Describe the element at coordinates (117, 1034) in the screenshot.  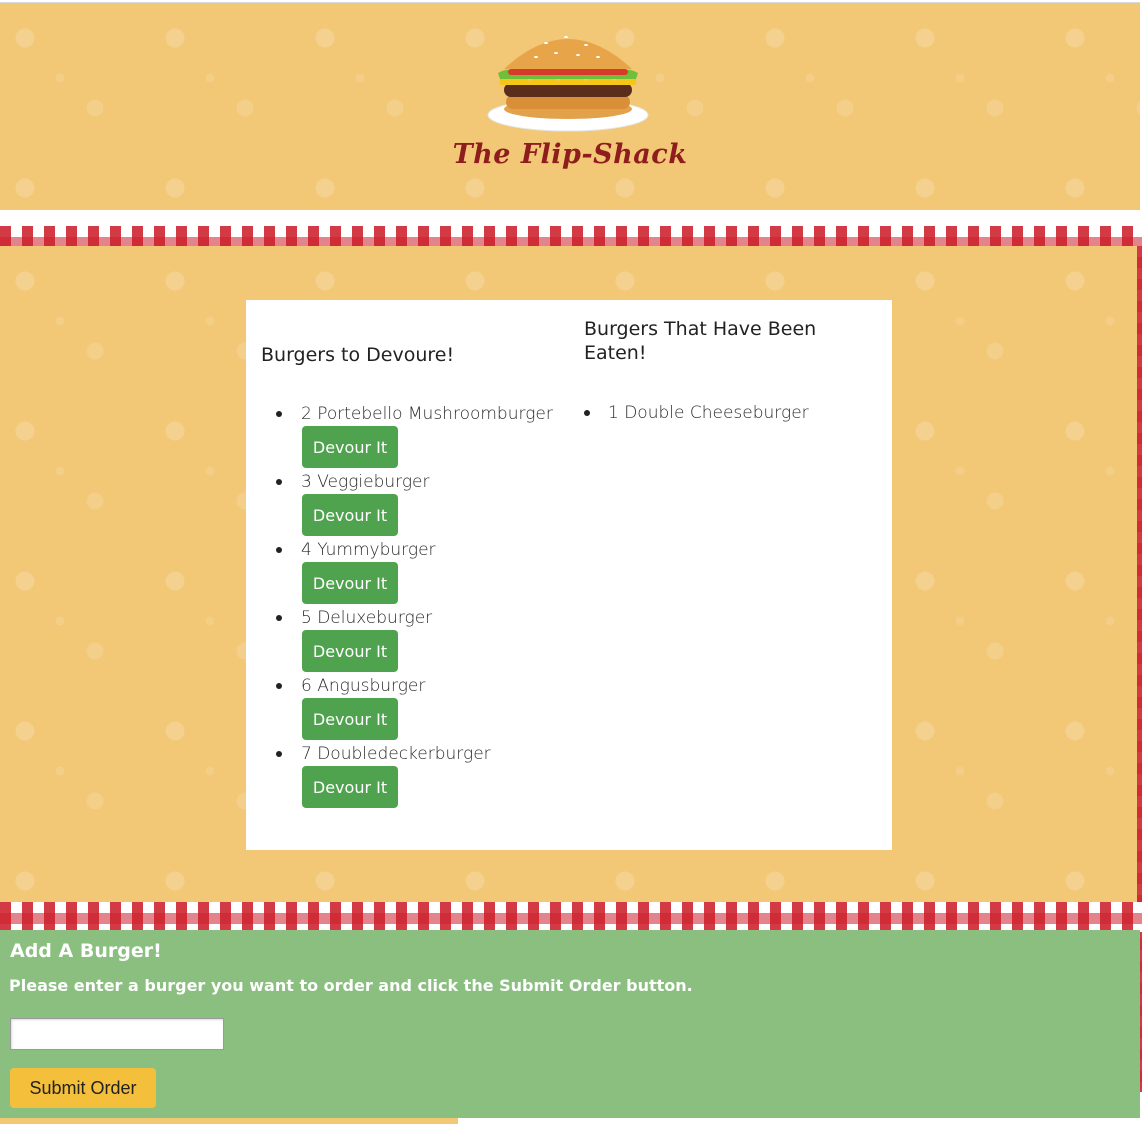
I see `burger-name-input` at that location.